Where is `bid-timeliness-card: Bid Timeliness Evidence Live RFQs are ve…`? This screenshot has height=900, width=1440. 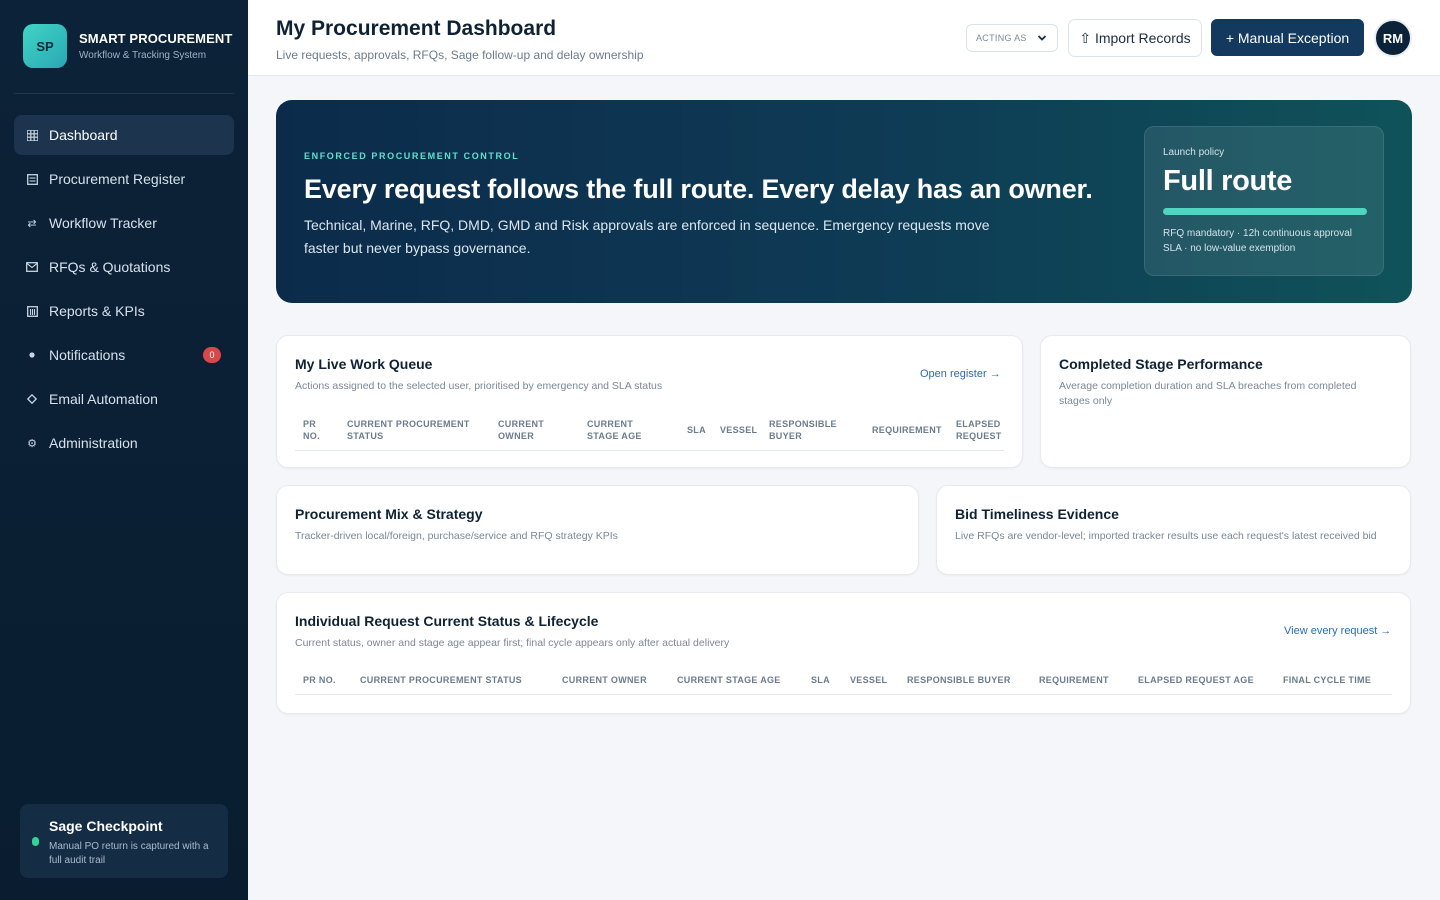 bid-timeliness-card: Bid Timeliness Evidence Live RFQs are ve… is located at coordinates (1173, 530).